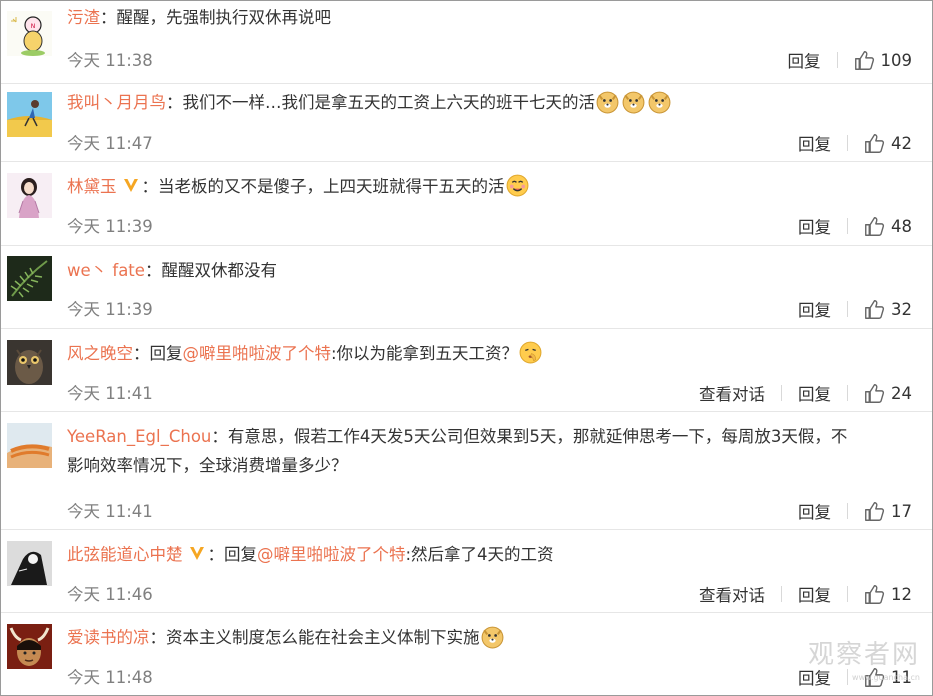  Describe the element at coordinates (863, 655) in the screenshot. I see `watermark-logo: 观察者网` at that location.